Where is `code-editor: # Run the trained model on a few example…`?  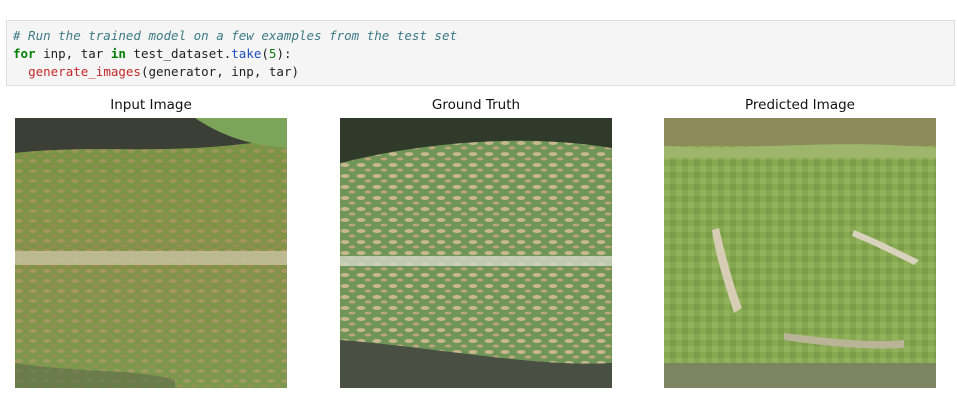
code-editor: # Run the trained model on a few example… is located at coordinates (235, 54).